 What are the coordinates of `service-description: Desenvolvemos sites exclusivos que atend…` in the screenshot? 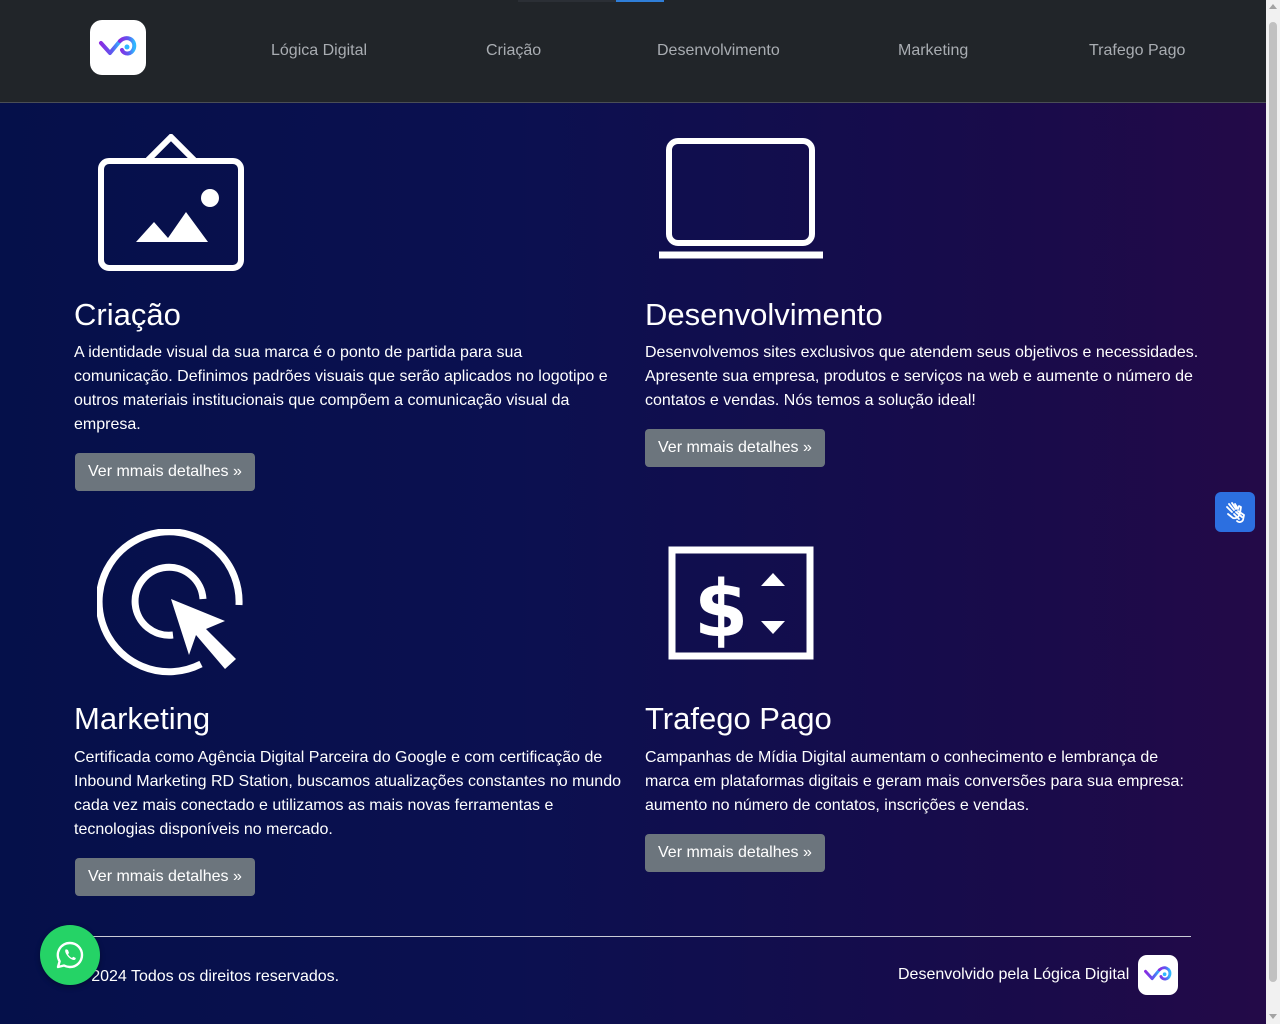 It's located at (922, 376).